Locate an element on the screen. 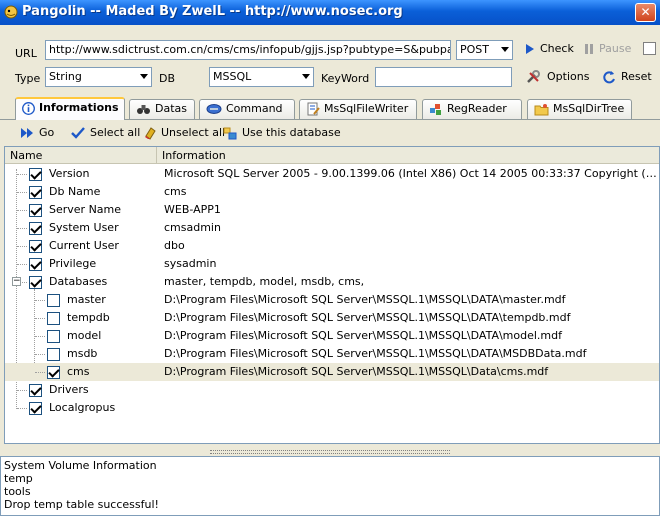 Image resolution: width=660 pixels, height=516 pixels. method-select: POST is located at coordinates (484, 50).